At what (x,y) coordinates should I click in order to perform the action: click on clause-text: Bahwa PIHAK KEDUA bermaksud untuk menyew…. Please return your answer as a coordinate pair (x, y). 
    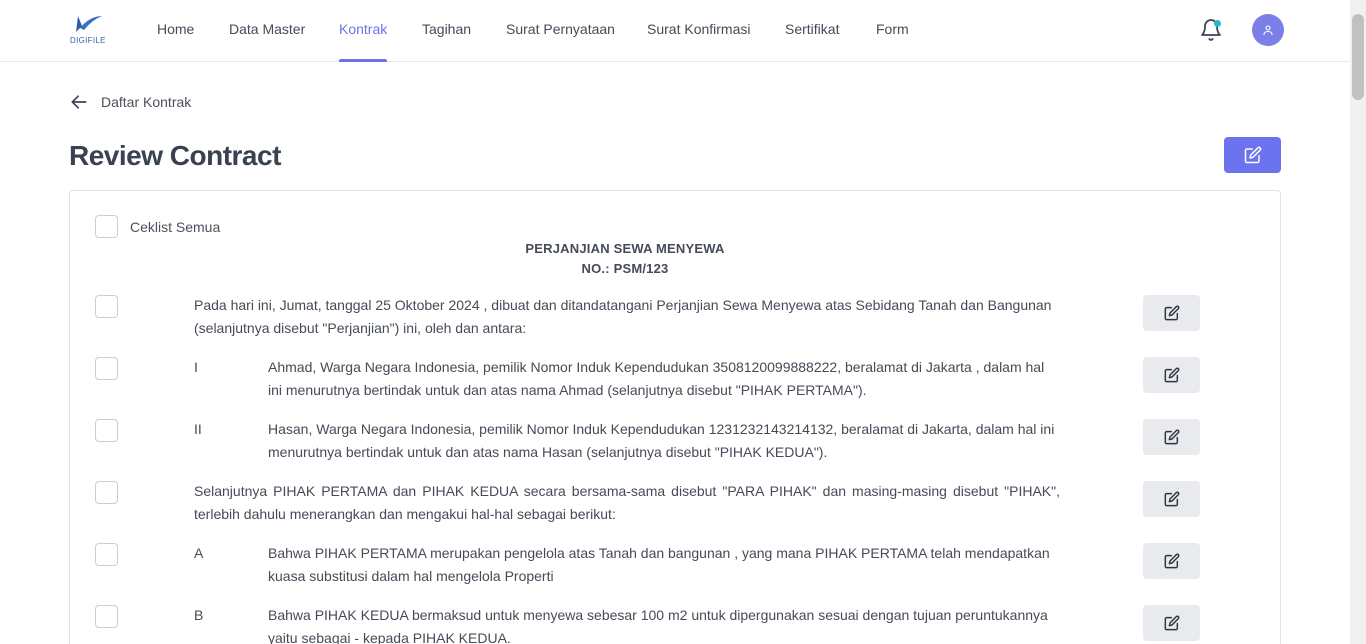
    Looking at the image, I should click on (658, 625).